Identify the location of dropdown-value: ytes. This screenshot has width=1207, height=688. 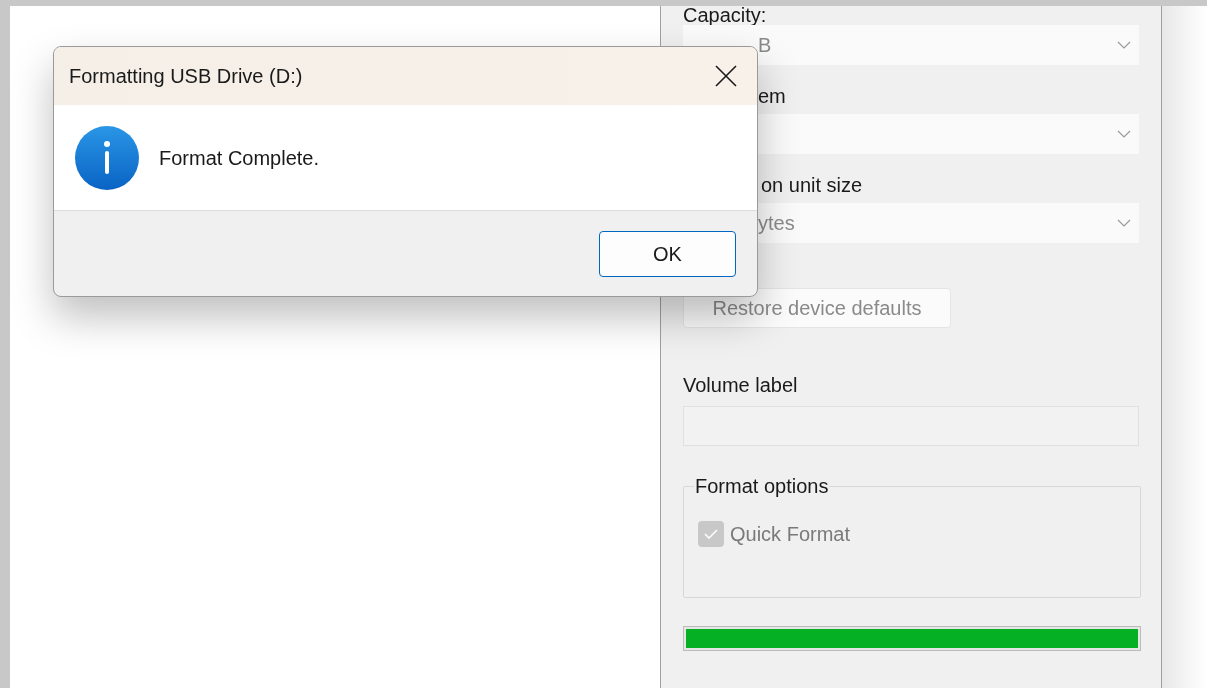
(776, 223).